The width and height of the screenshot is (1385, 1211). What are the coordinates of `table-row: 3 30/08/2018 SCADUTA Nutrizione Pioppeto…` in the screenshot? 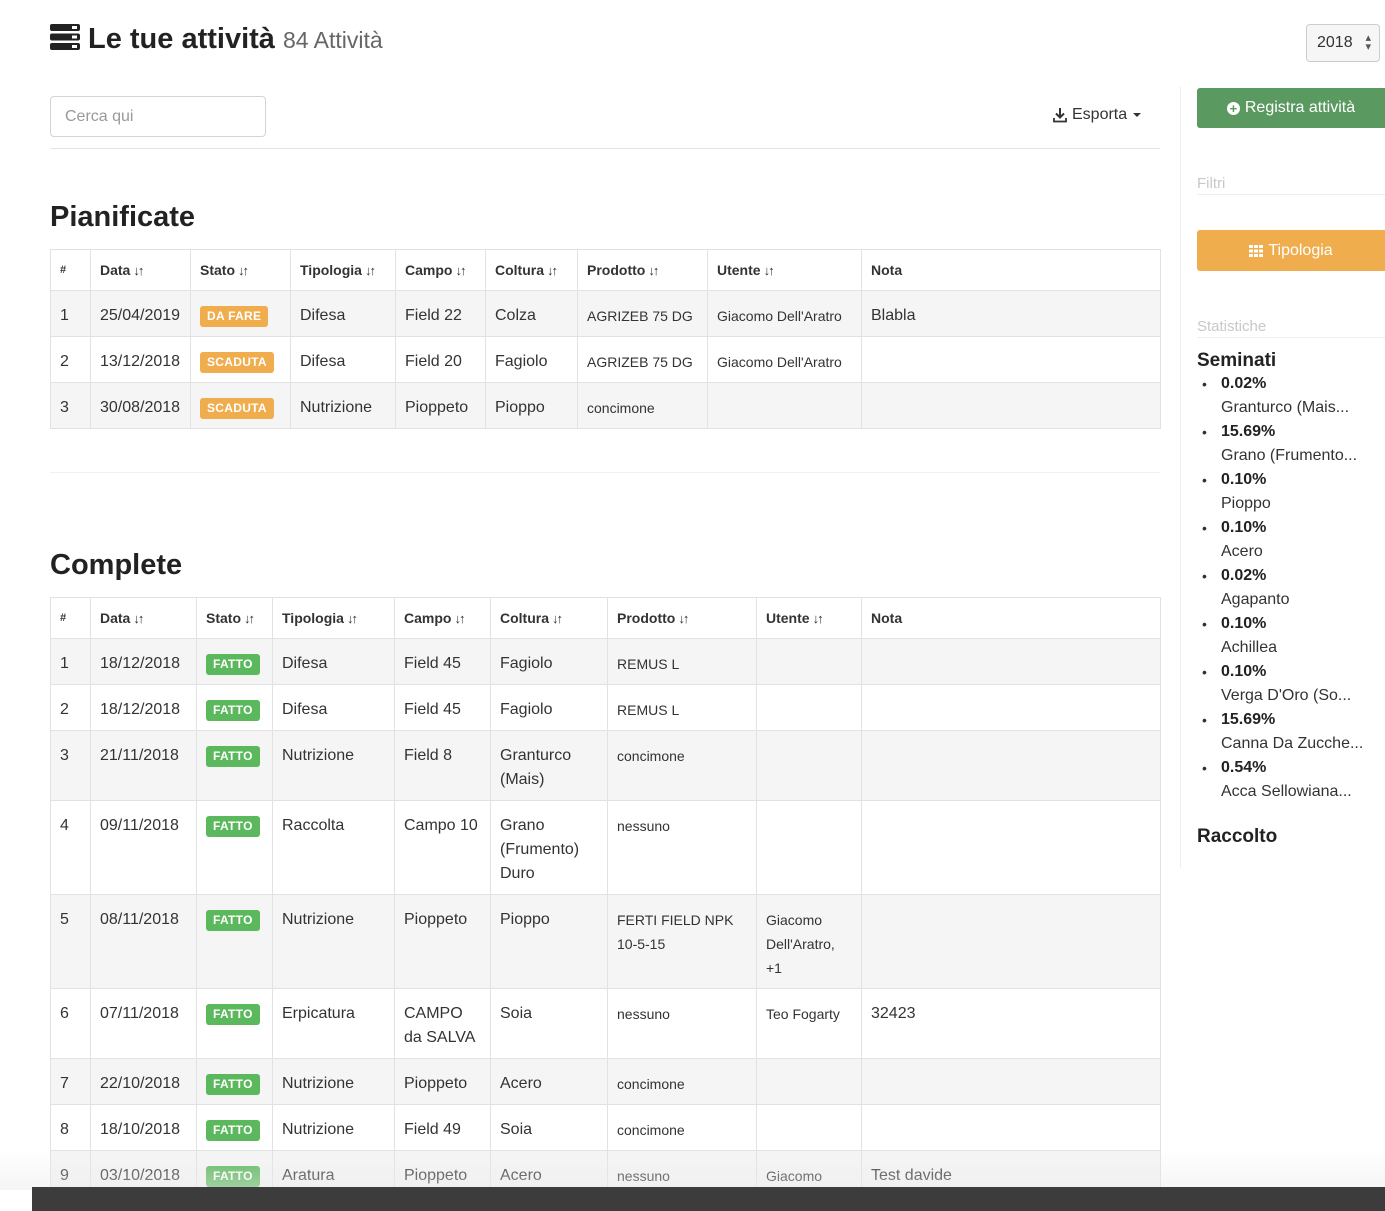 It's located at (605, 405).